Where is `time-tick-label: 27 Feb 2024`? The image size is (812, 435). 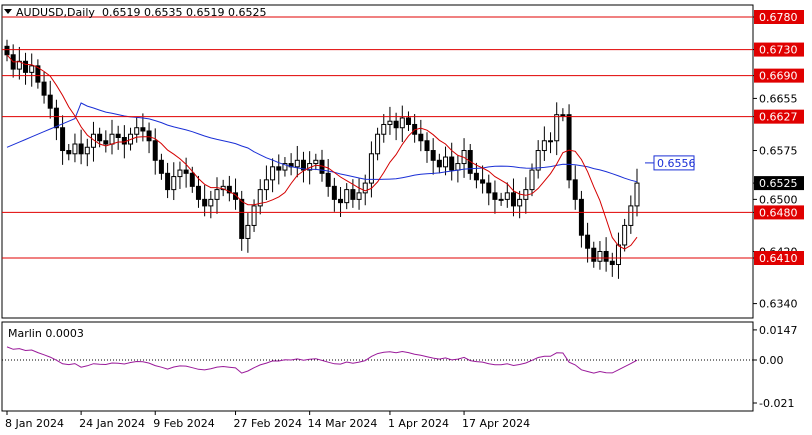 time-tick-label: 27 Feb 2024 is located at coordinates (268, 423).